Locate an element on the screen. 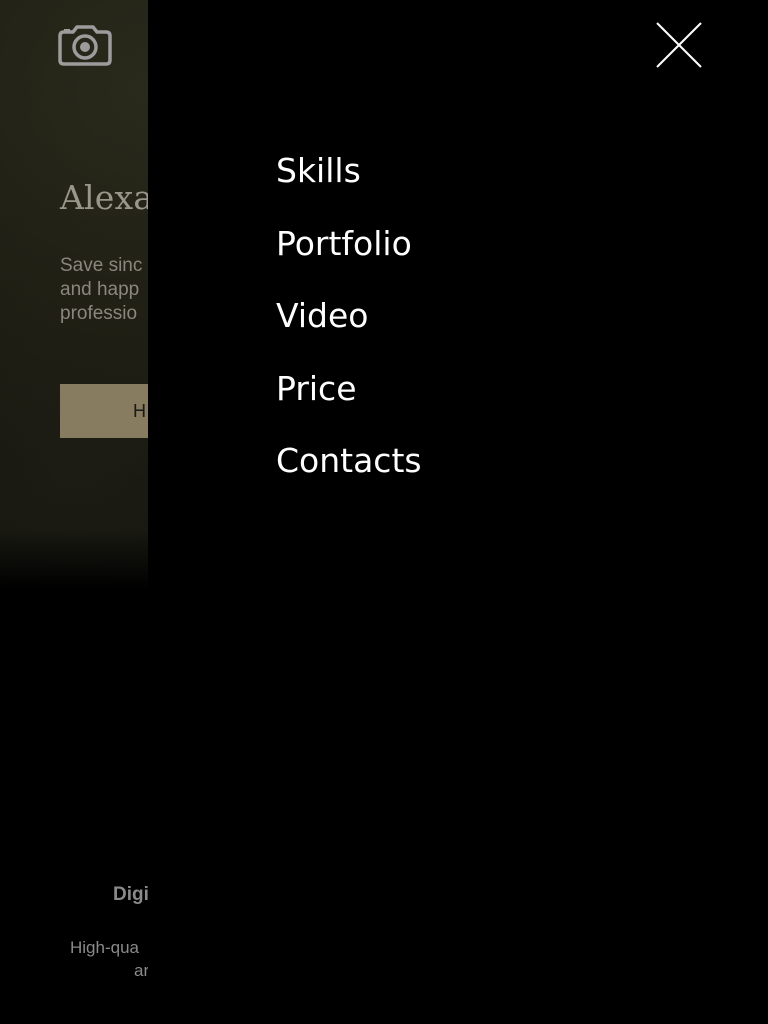 This screenshot has width=768, height=1024. feature-text-line: ar is located at coordinates (142, 970).